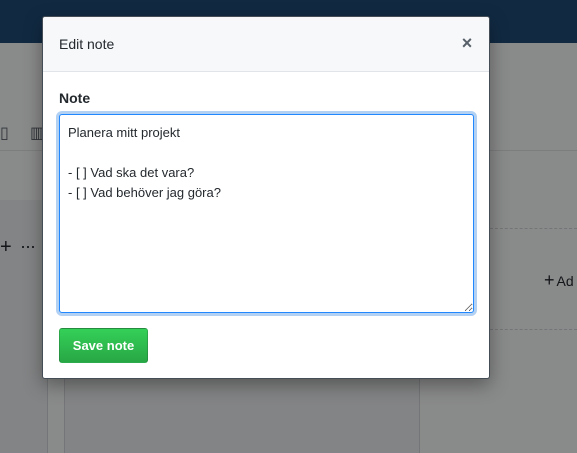  I want to click on note-label: Note, so click(75, 98).